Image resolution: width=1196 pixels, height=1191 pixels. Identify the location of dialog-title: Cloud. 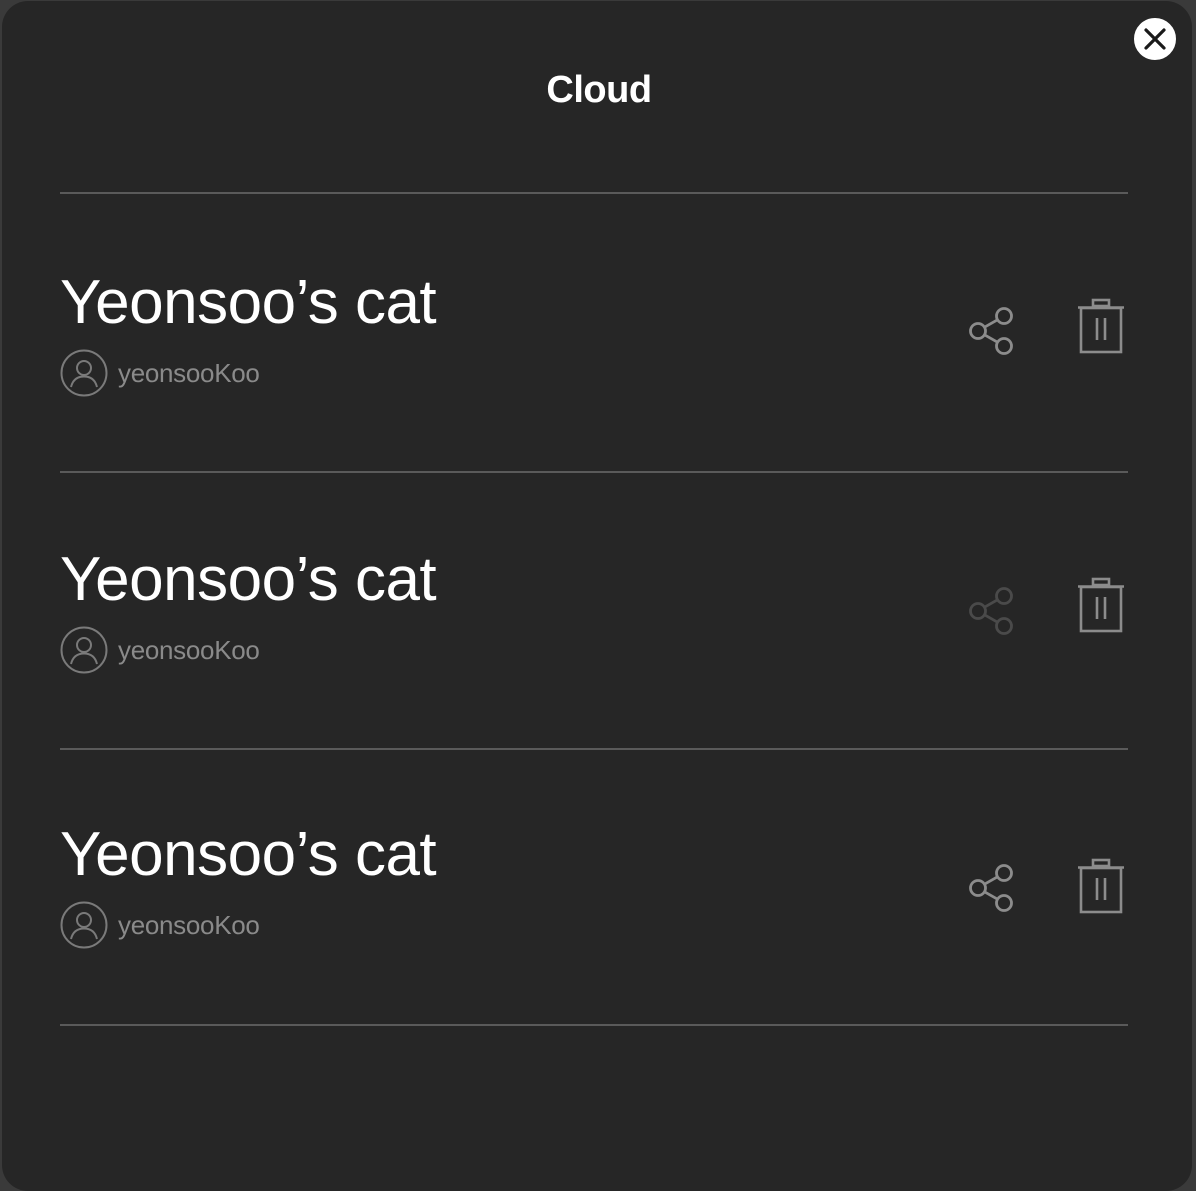
(599, 90).